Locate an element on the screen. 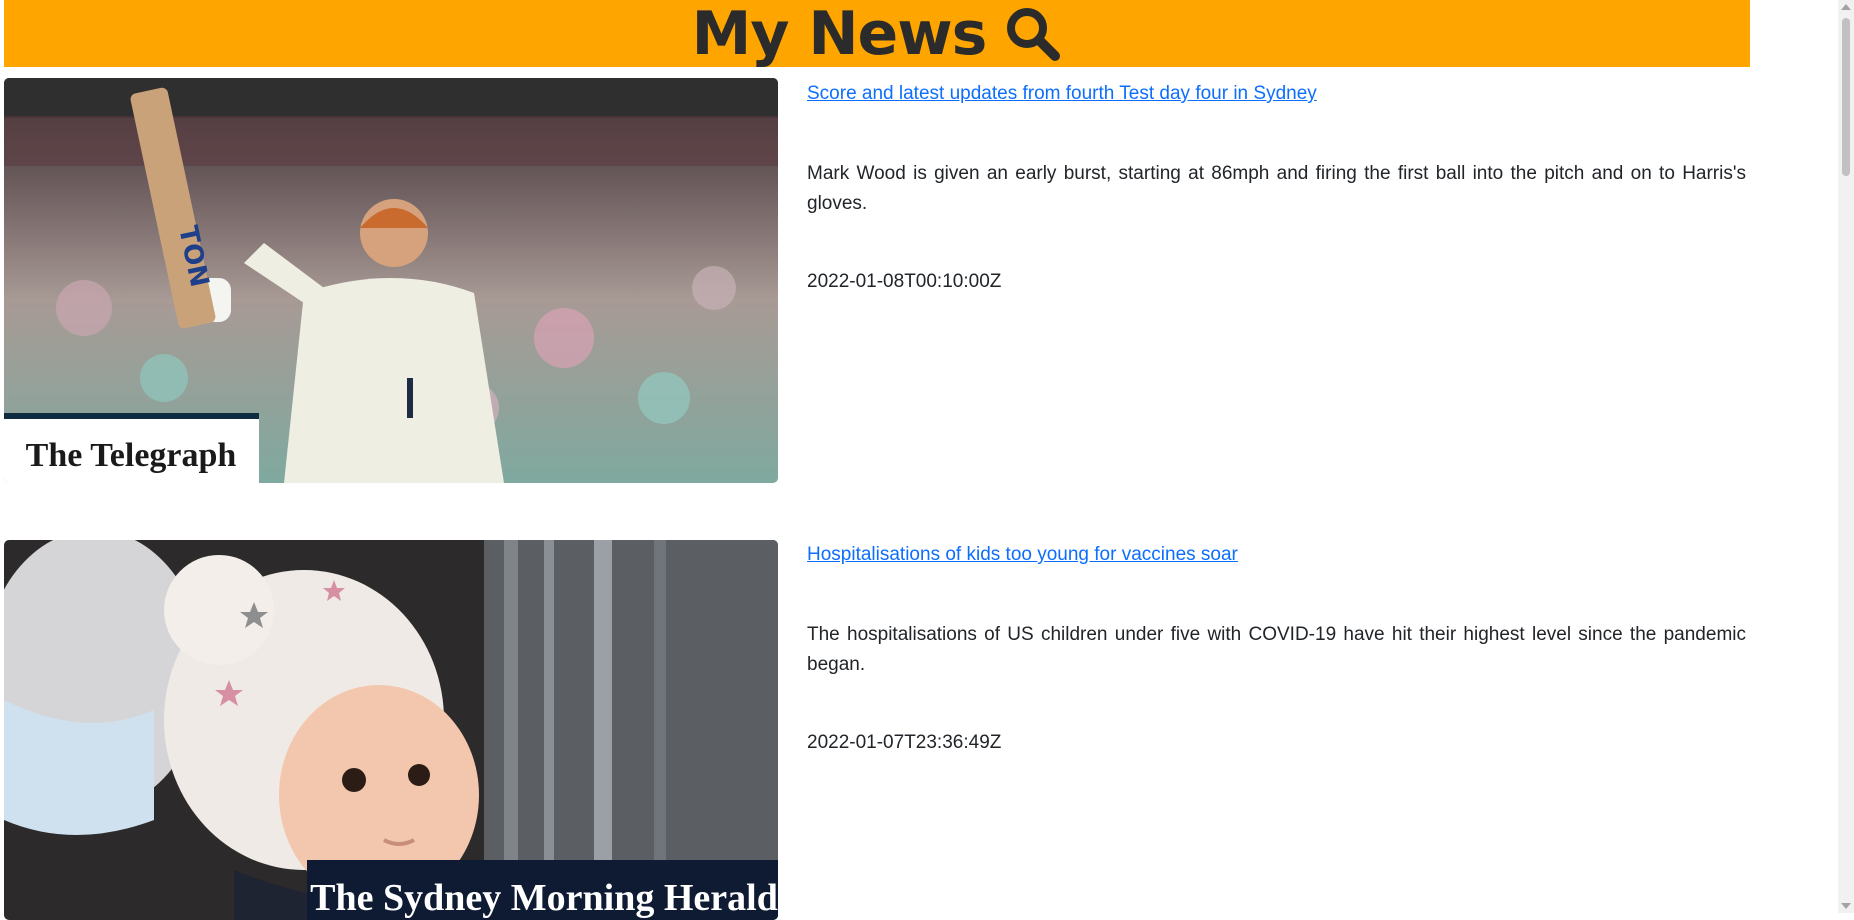 This screenshot has height=920, width=1854. article-timestamp: 2022-01-07T23:36:49Z is located at coordinates (904, 742).